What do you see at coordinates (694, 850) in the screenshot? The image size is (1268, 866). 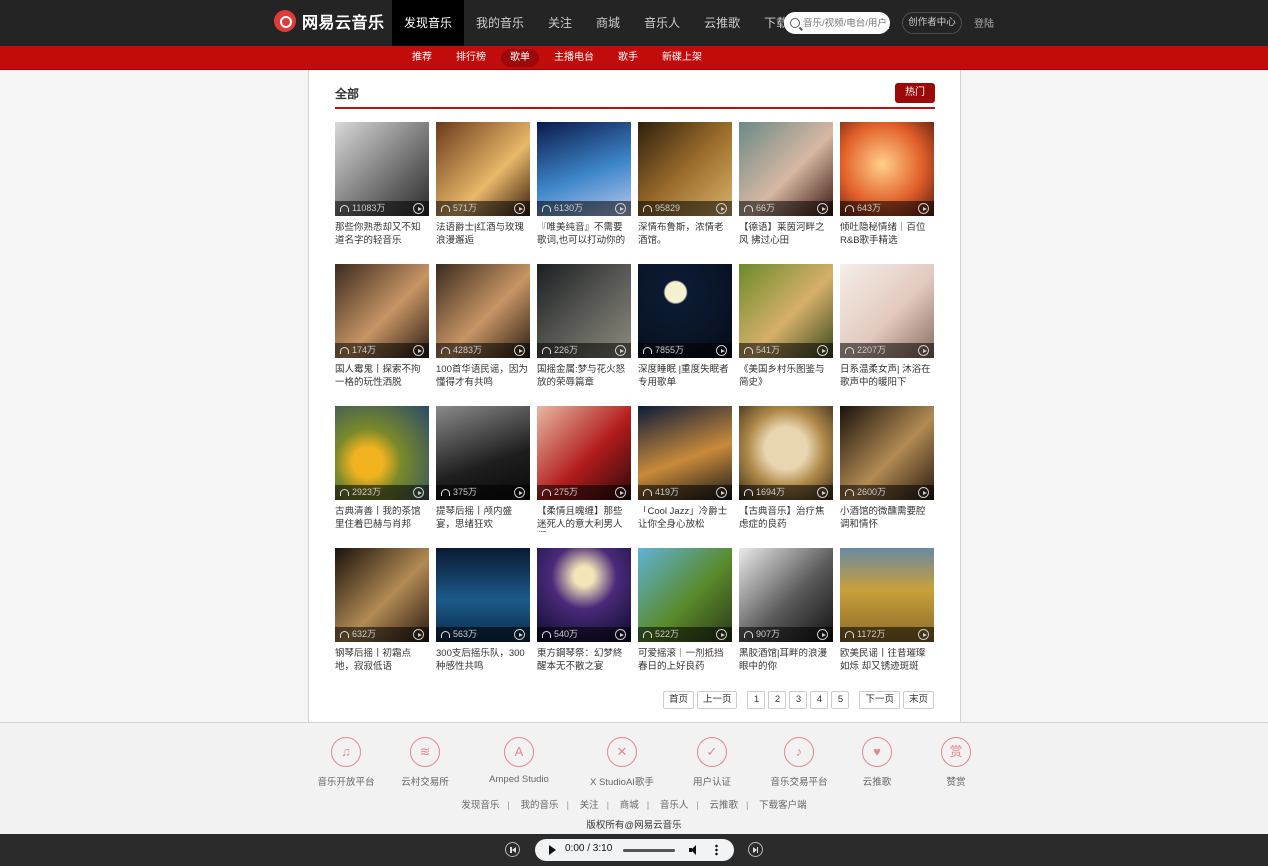 I see `volume-icon` at bounding box center [694, 850].